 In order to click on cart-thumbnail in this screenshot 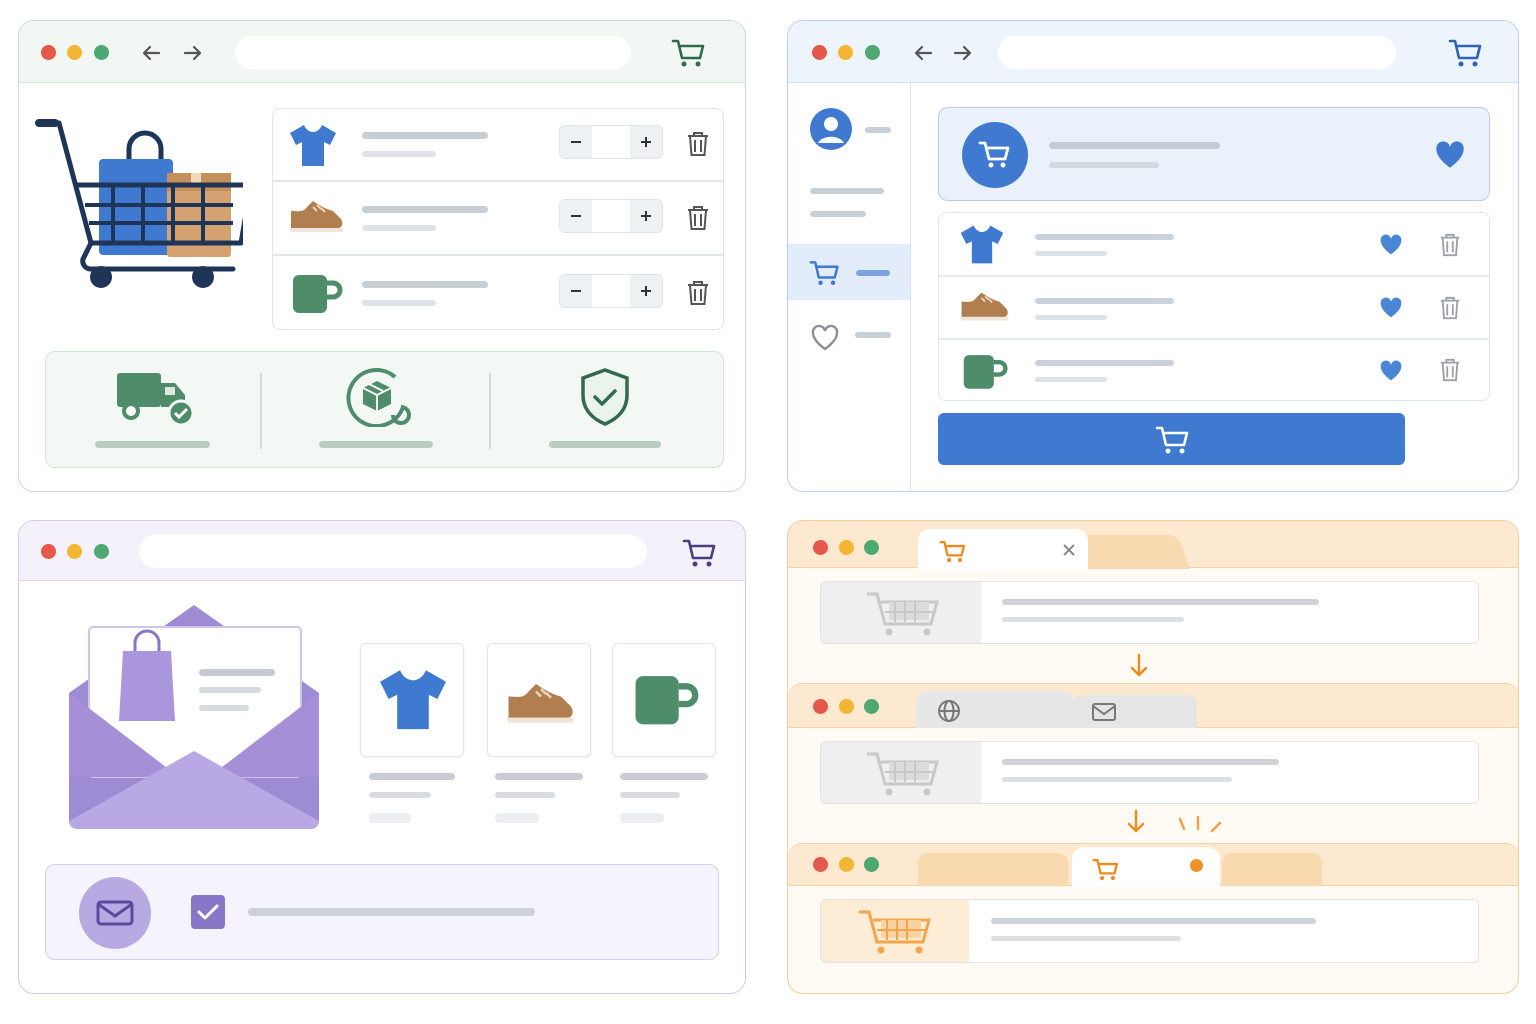, I will do `click(901, 612)`.